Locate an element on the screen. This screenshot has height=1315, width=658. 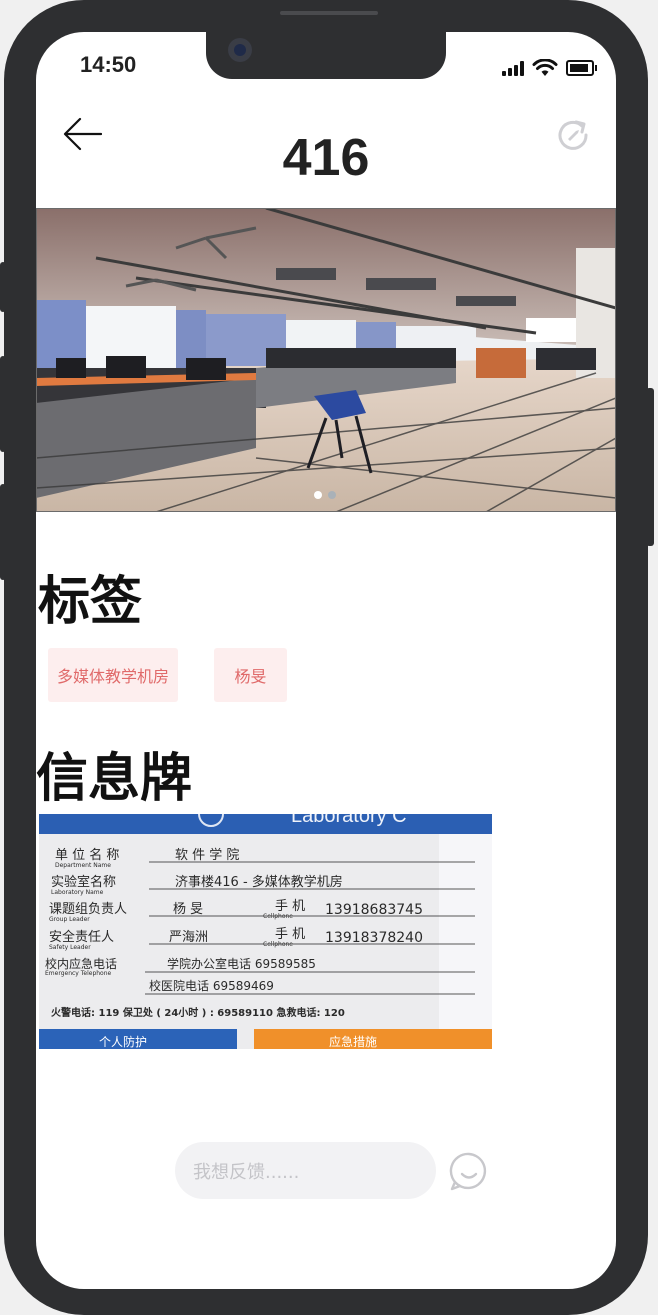
sign-row-sublabel: Laboratory Name is located at coordinates (77, 892).